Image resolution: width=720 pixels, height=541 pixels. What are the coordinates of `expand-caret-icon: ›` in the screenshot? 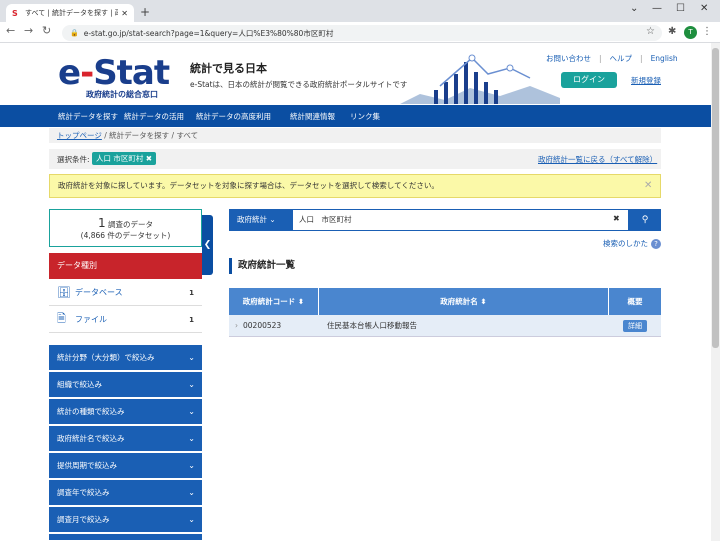 It's located at (236, 325).